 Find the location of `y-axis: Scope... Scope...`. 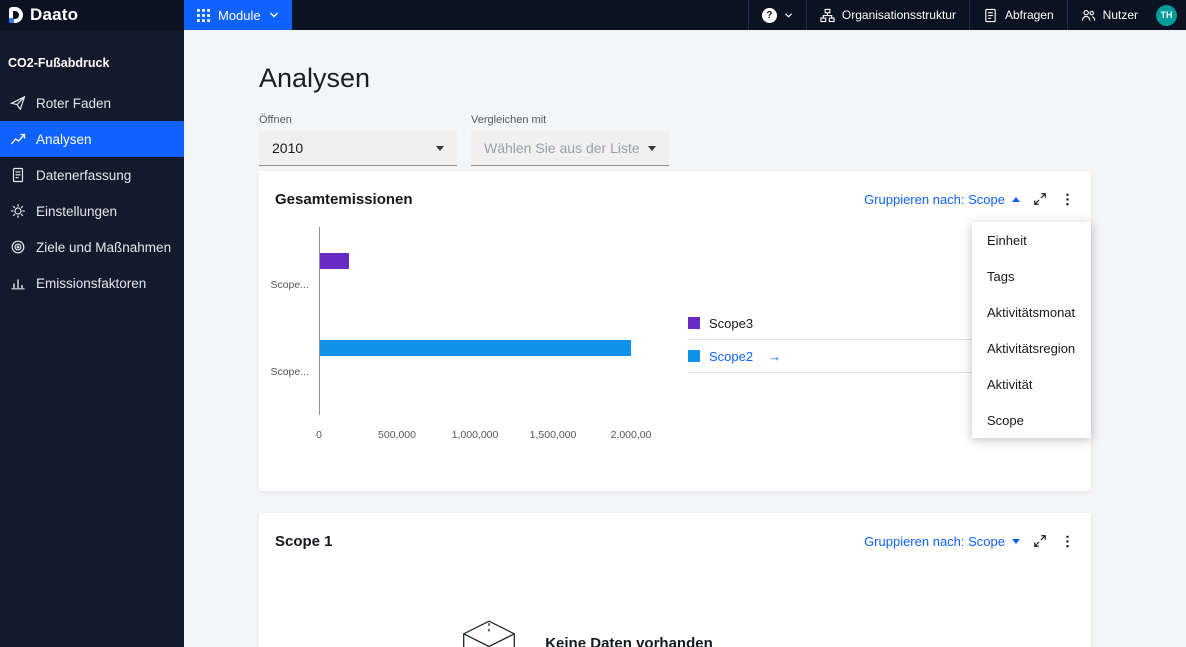

y-axis: Scope... Scope... is located at coordinates (294, 335).